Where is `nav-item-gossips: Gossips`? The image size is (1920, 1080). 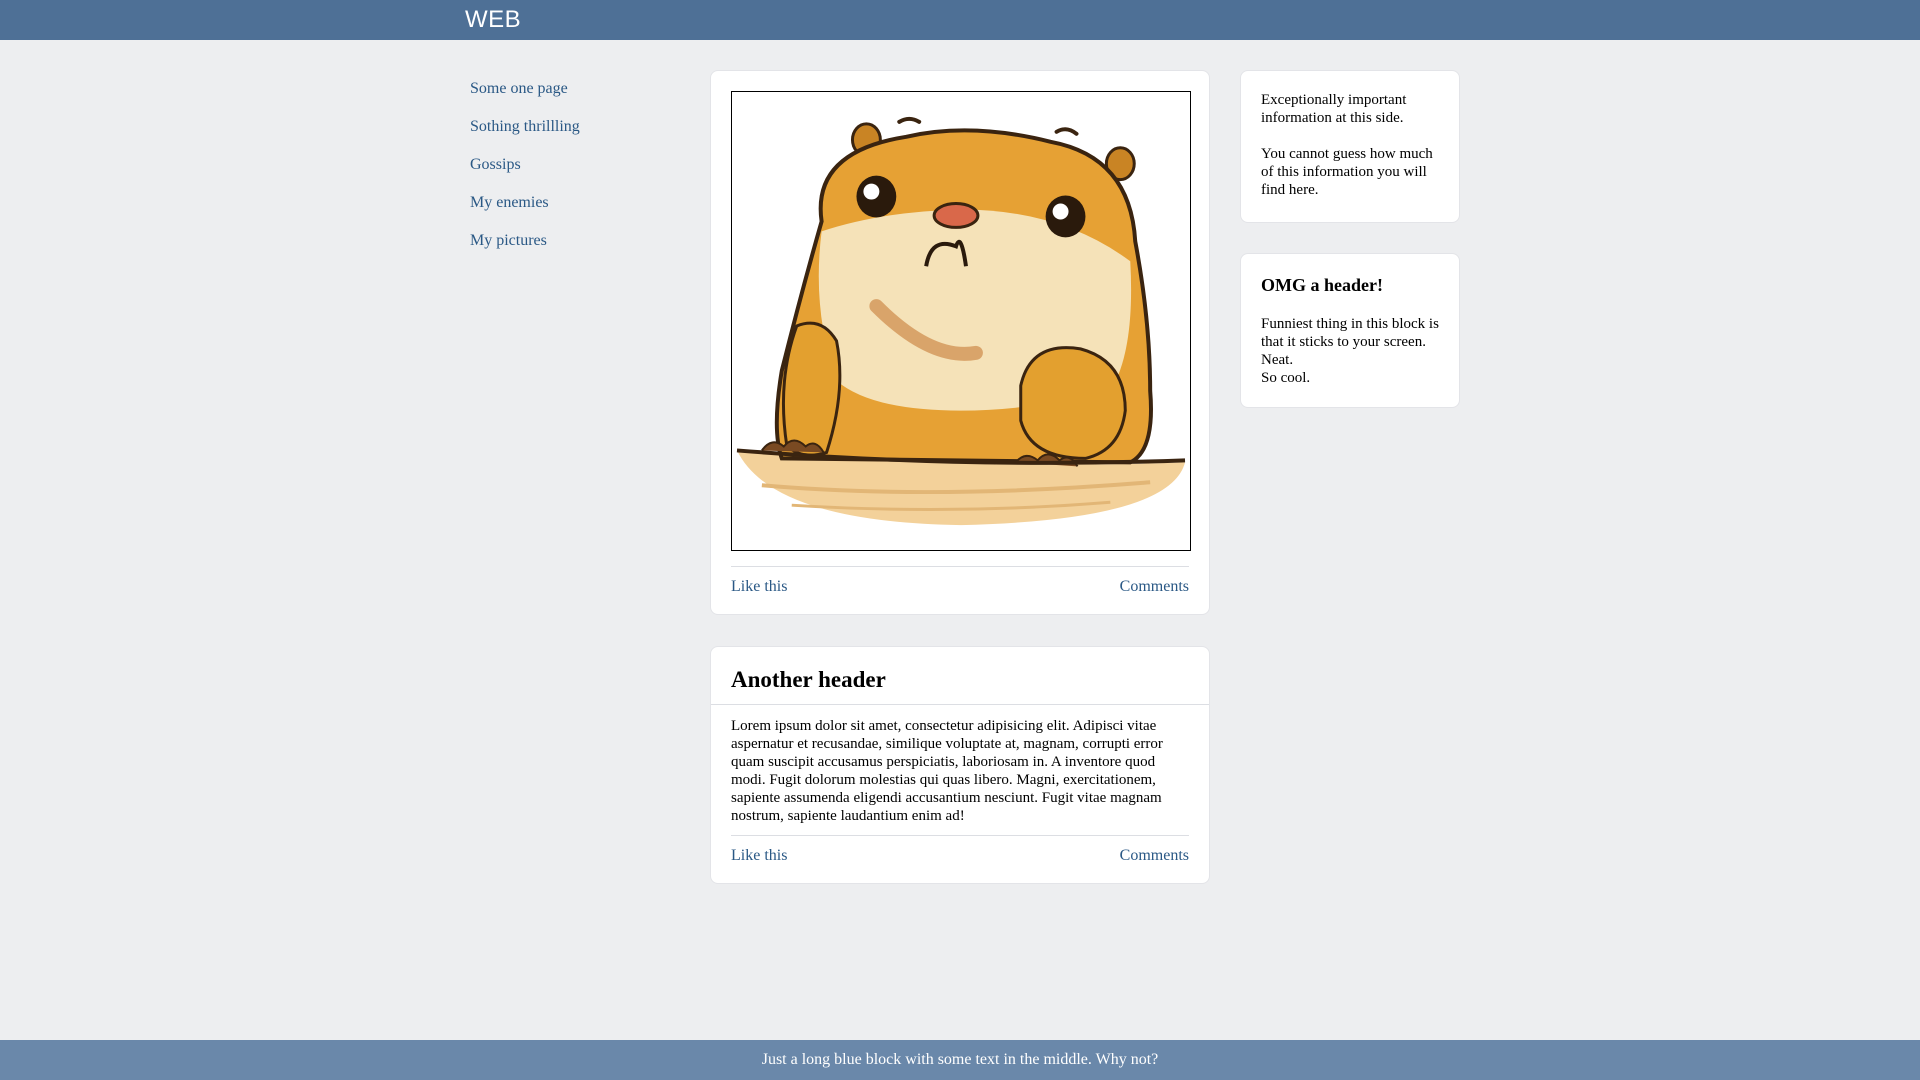
nav-item-gossips: Gossips is located at coordinates (570, 173).